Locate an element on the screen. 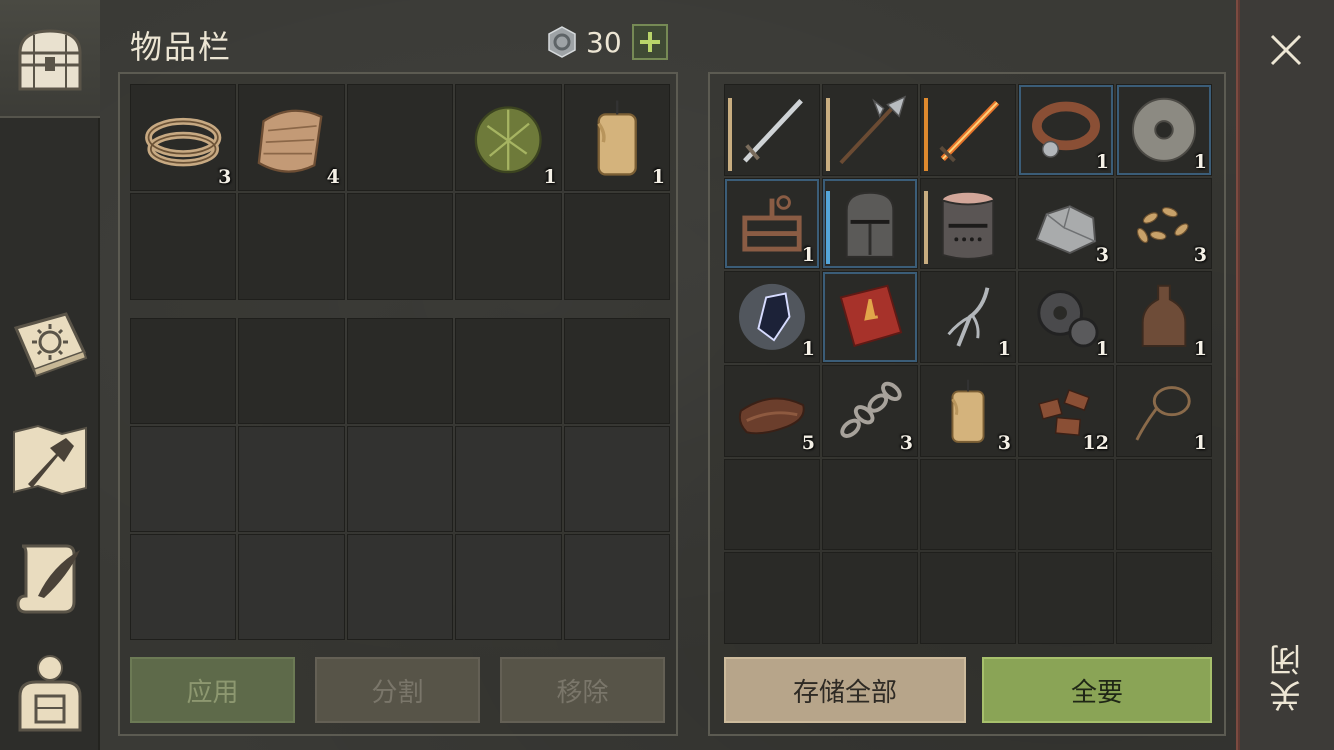 This screenshot has height=750, width=1334. item-slot-bucket-helm is located at coordinates (968, 223).